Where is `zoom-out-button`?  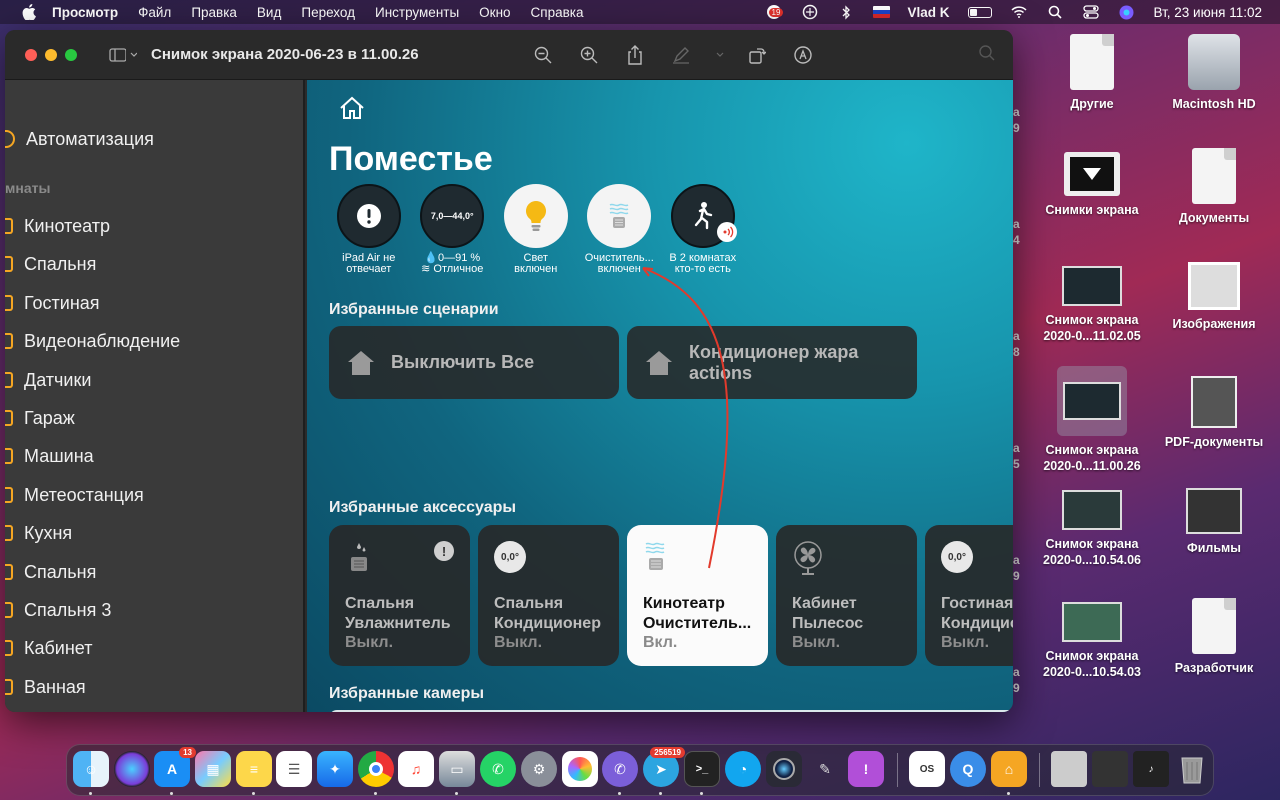 zoom-out-button is located at coordinates (542, 55).